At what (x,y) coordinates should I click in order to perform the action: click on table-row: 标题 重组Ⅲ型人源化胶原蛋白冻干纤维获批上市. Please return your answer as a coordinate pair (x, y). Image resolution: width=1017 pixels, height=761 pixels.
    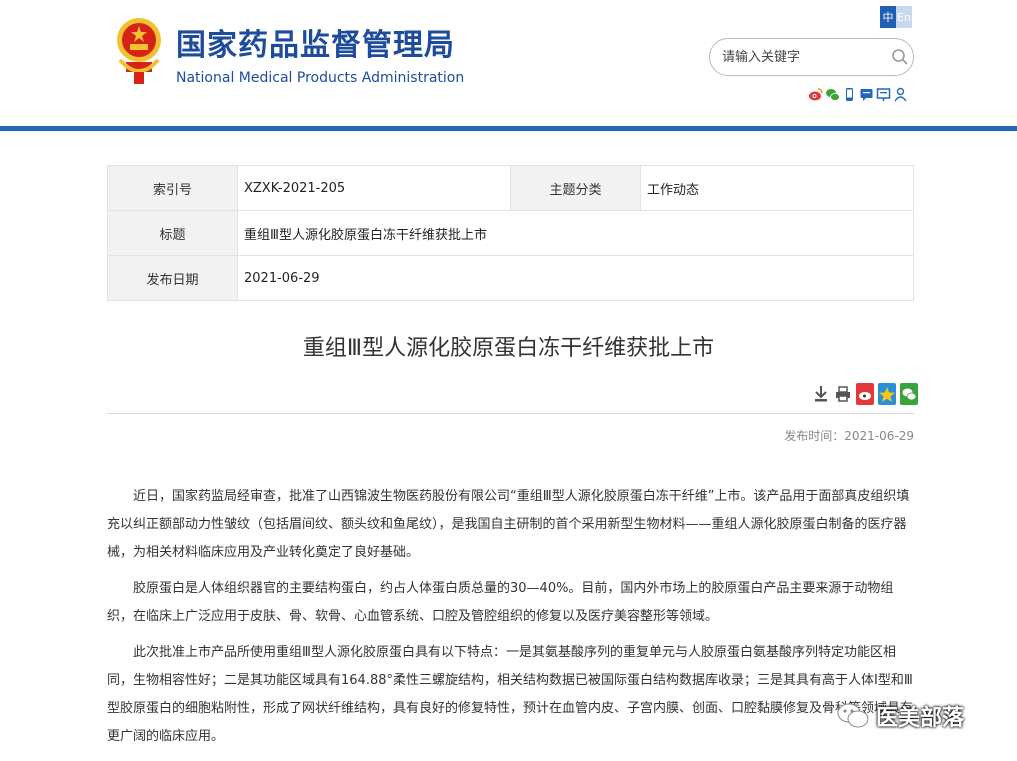
    Looking at the image, I should click on (510, 233).